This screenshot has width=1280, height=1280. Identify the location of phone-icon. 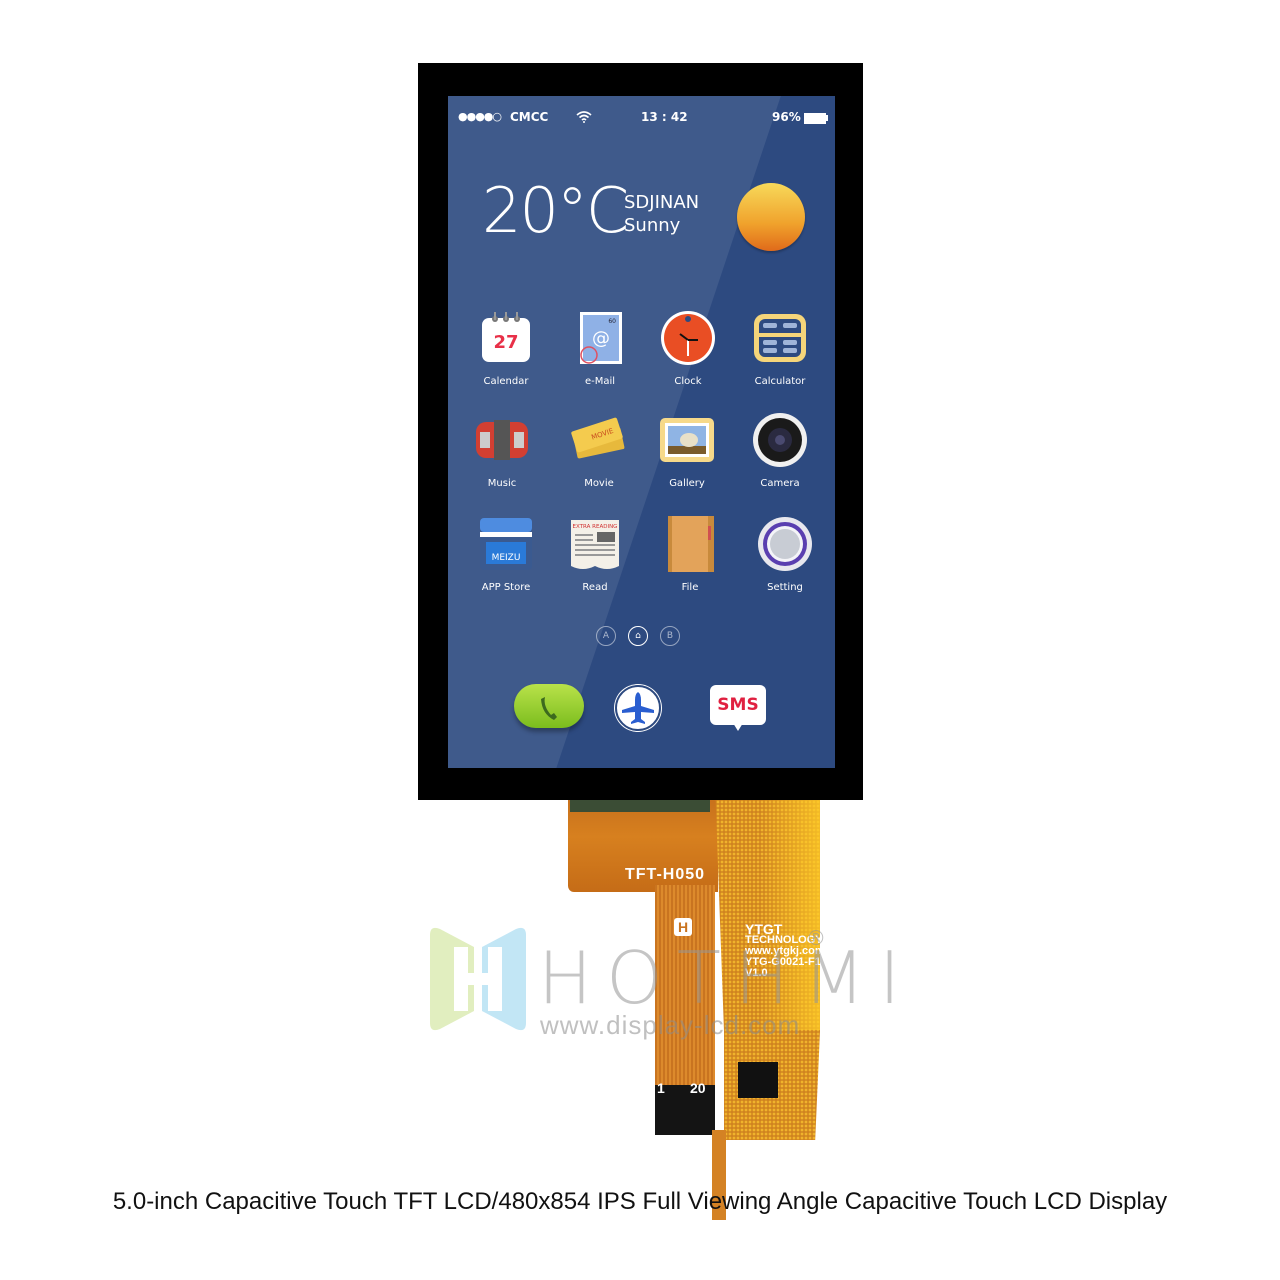
(549, 708).